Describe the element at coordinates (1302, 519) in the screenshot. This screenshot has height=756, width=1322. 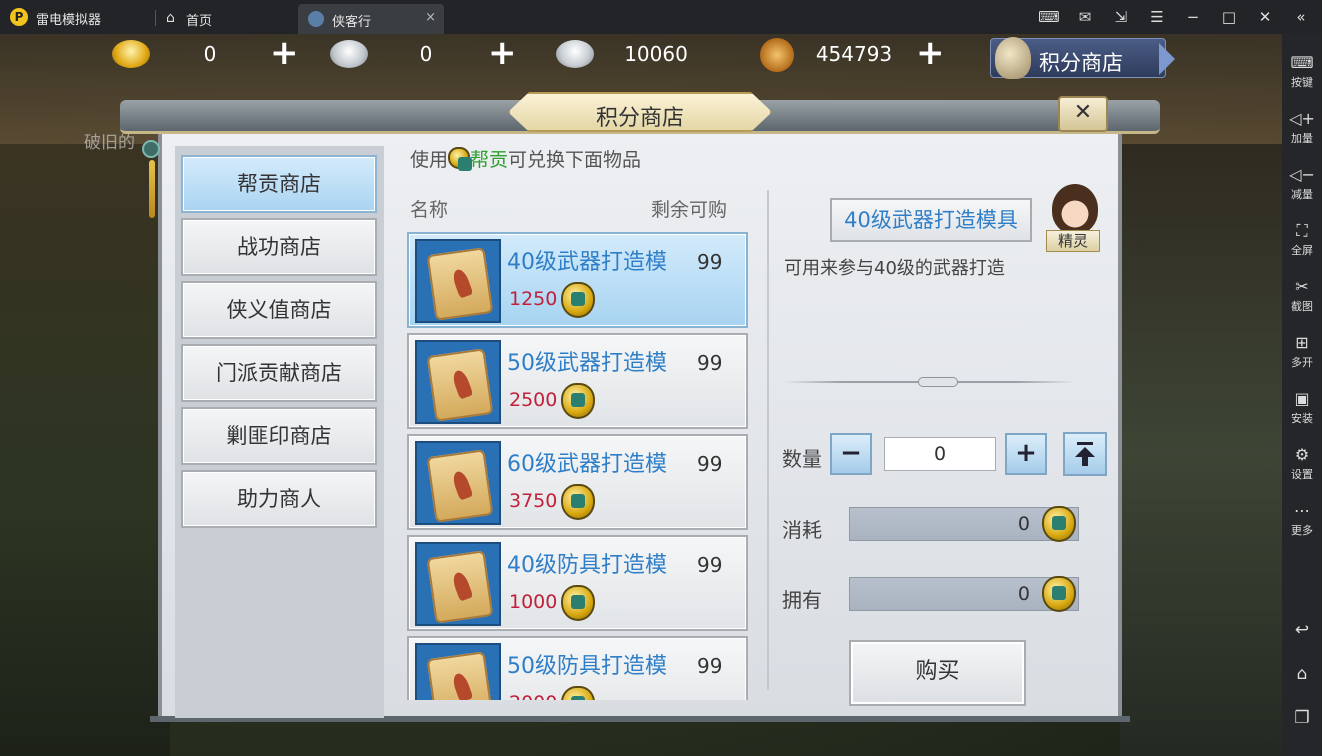
I see `sidebar-item-more: ⋯ 更多` at that location.